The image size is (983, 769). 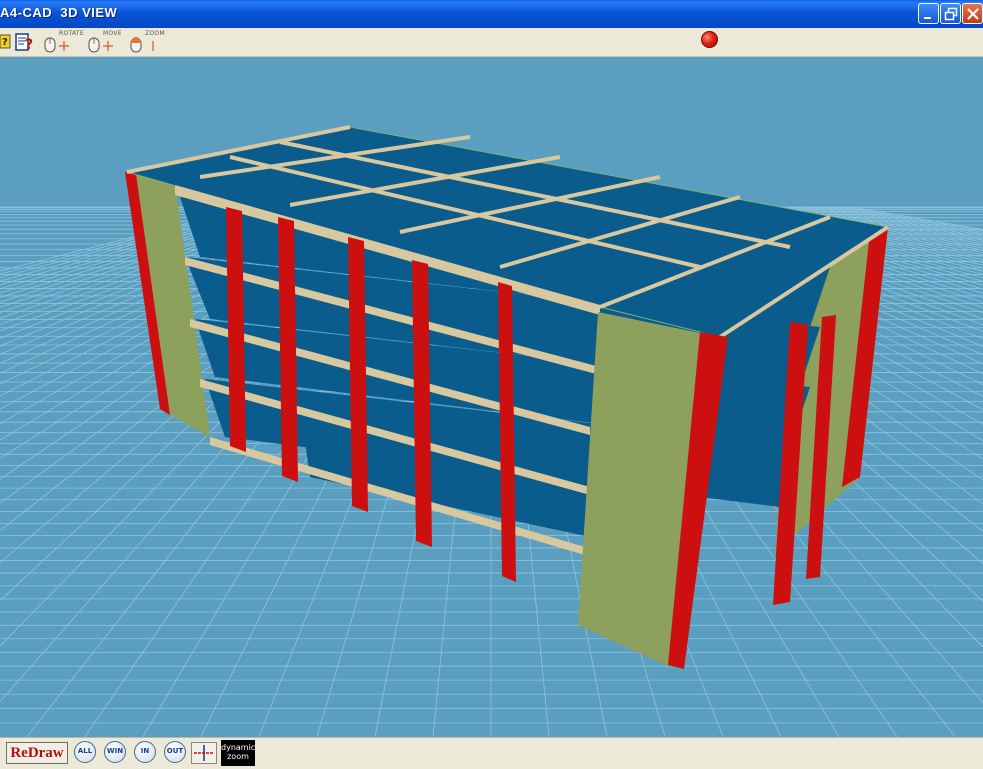 What do you see at coordinates (238, 747) in the screenshot?
I see `dynamic-zoom-line1: dynamic` at bounding box center [238, 747].